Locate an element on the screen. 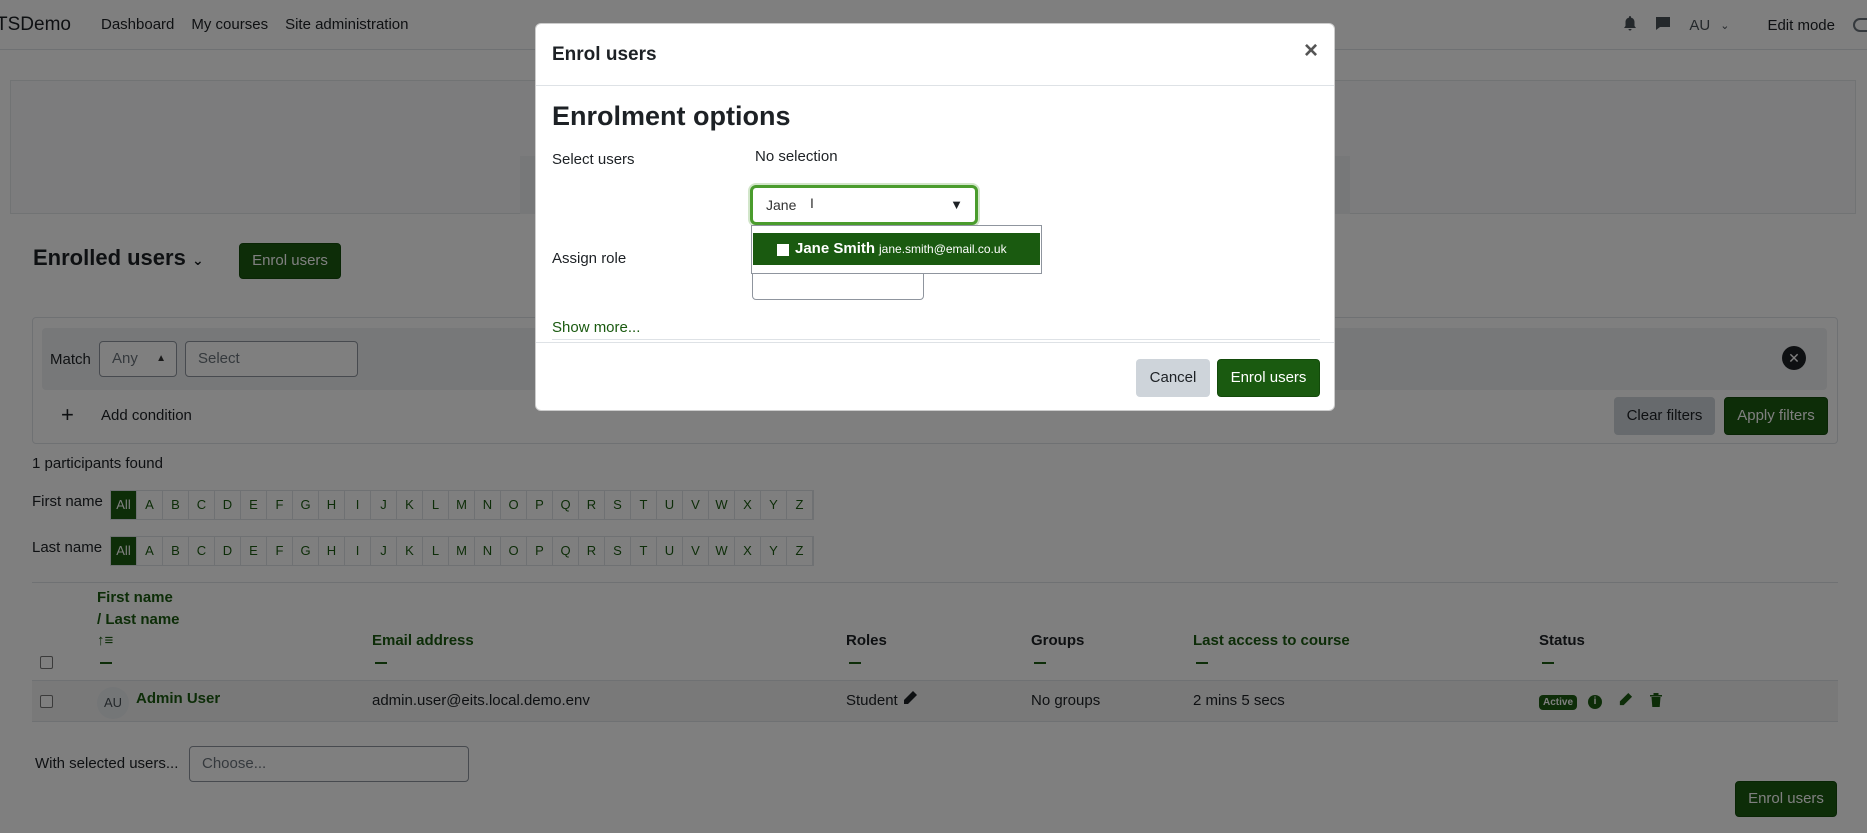 Image resolution: width=1867 pixels, height=833 pixels. suggestion-item: Jane Smith jane.smith@email.co.uk is located at coordinates (896, 249).